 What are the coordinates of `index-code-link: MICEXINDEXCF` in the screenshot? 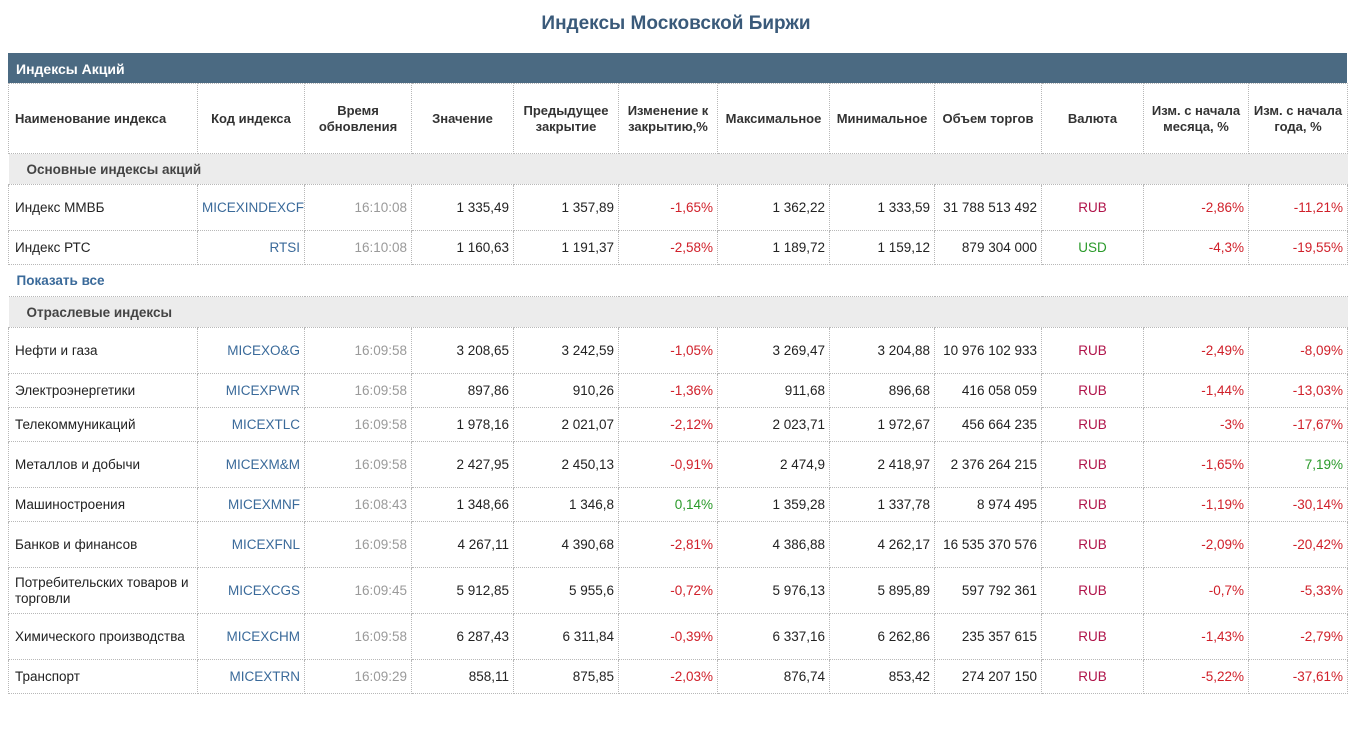 It's located at (251, 207).